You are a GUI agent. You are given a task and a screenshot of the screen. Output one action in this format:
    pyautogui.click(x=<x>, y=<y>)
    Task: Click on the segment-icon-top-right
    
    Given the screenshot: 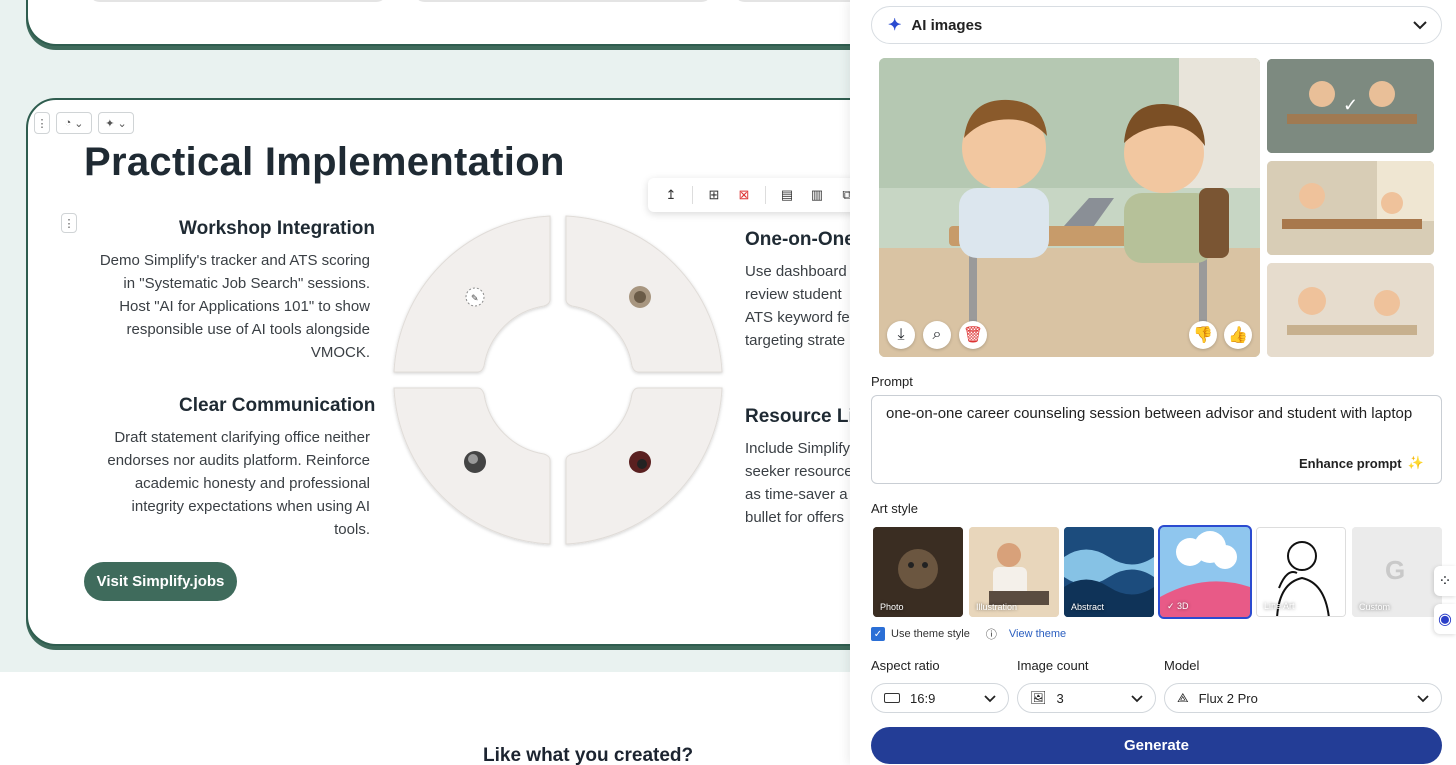 What is the action you would take?
    pyautogui.click(x=640, y=297)
    